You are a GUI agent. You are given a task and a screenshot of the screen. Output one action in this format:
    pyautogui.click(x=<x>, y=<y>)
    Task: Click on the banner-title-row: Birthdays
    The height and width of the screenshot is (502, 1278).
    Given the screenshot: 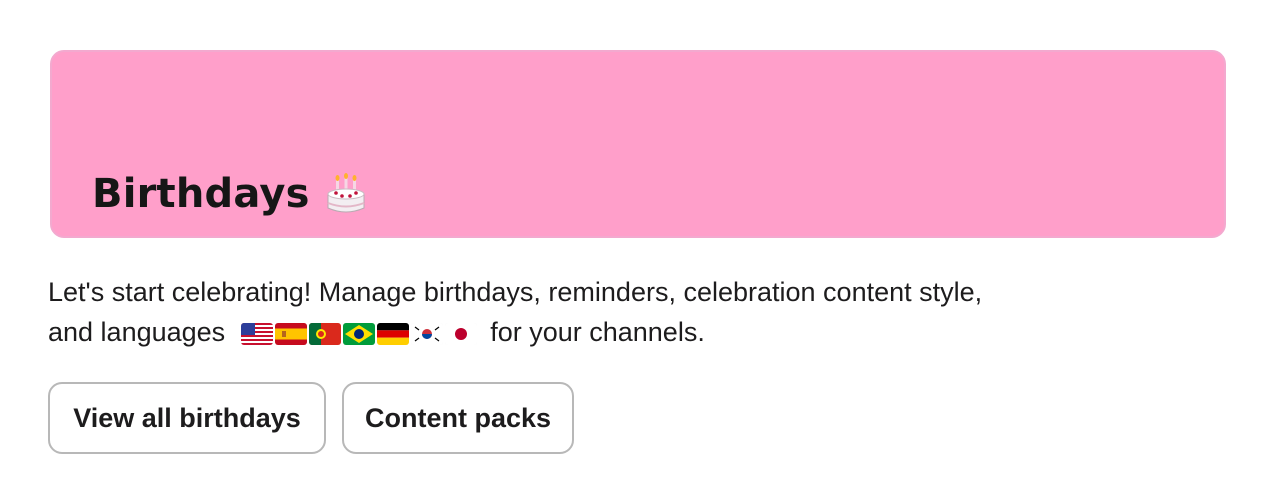 What is the action you would take?
    pyautogui.click(x=230, y=194)
    